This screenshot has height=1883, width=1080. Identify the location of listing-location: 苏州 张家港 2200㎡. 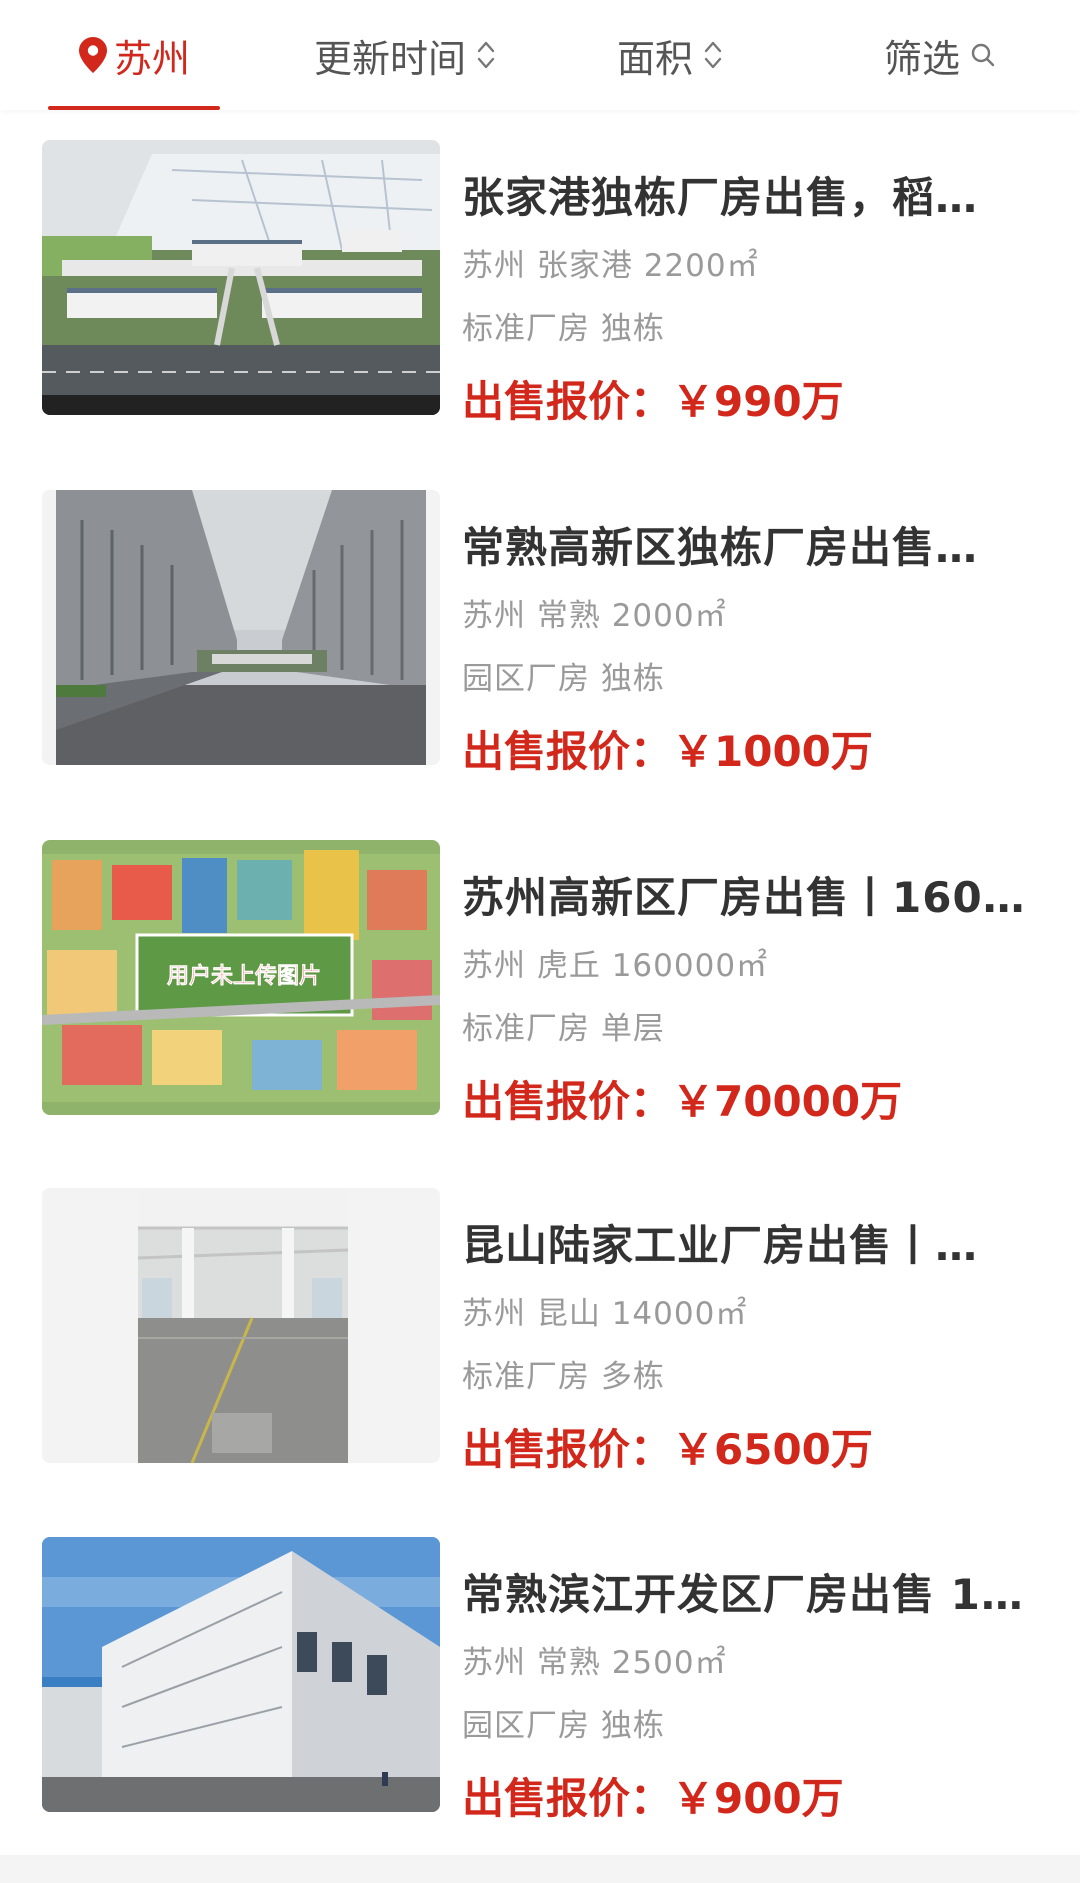
(610, 266).